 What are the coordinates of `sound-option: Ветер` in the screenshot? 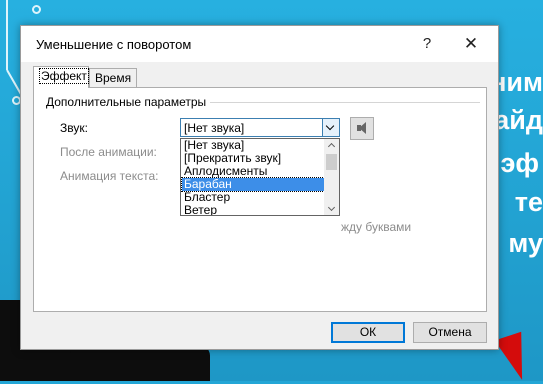 It's located at (253, 210).